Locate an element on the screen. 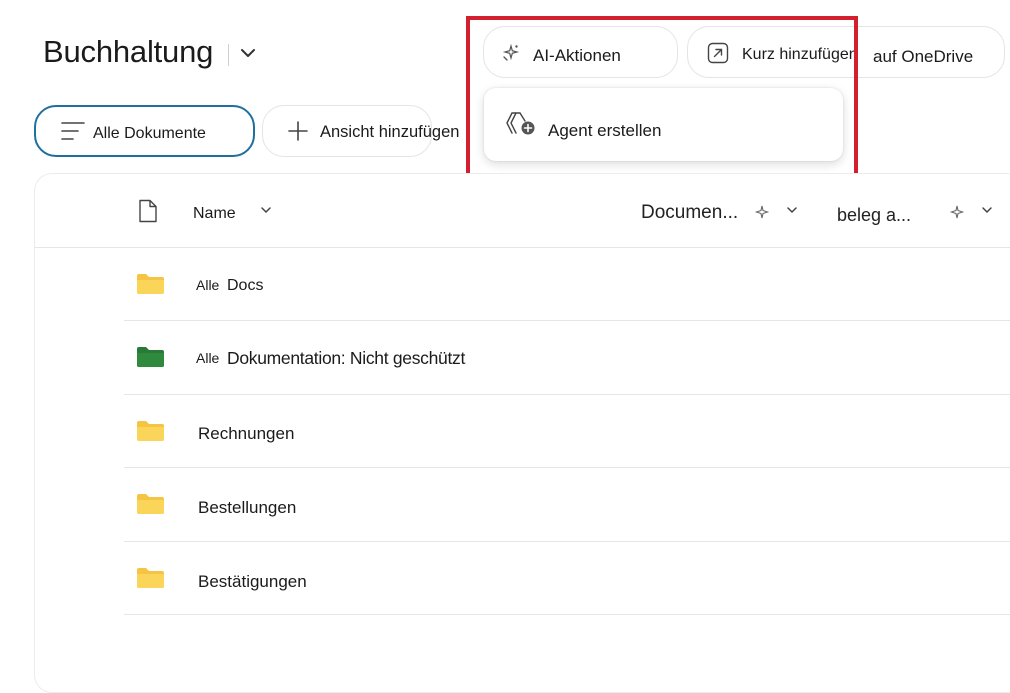 The image size is (1010, 693). row-name: Rechnungen is located at coordinates (246, 434).